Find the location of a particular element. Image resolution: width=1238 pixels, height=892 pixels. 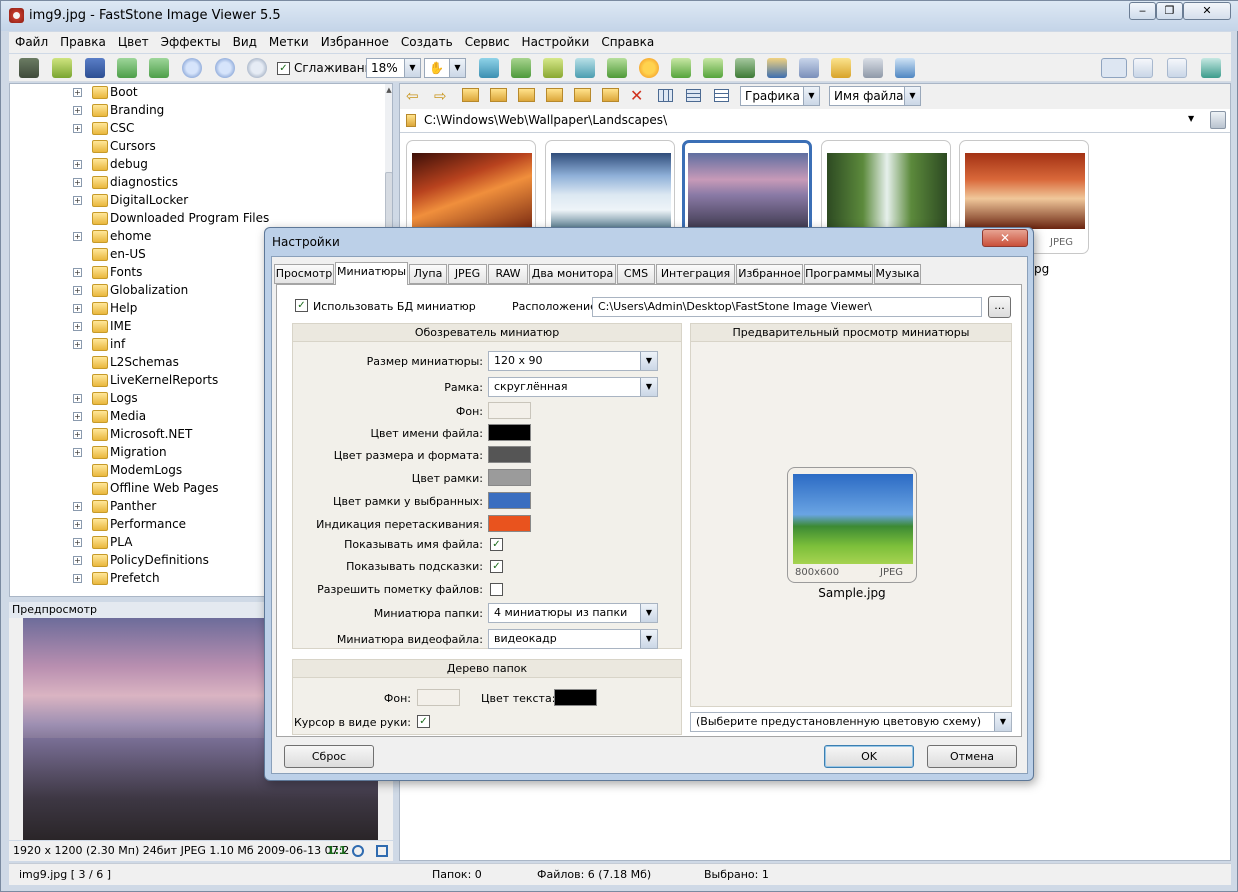

folder-thumb-select: 4 миниатюры из папки ▼ is located at coordinates (573, 613).